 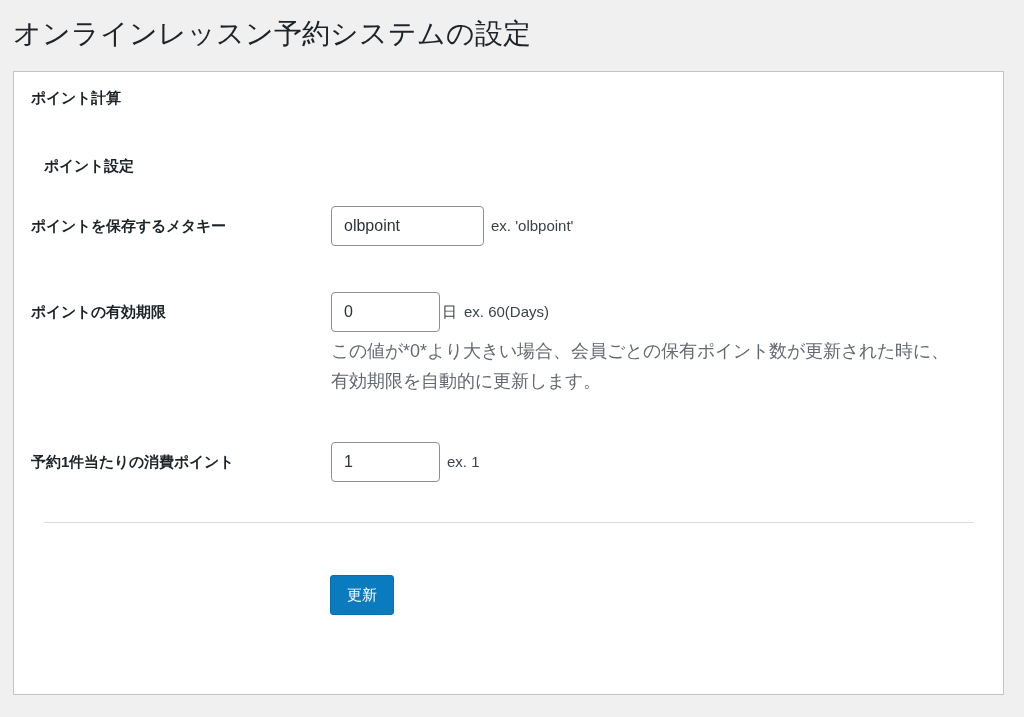 I want to click on field-label: 予約1件当たりの消費ポイント, so click(x=133, y=461).